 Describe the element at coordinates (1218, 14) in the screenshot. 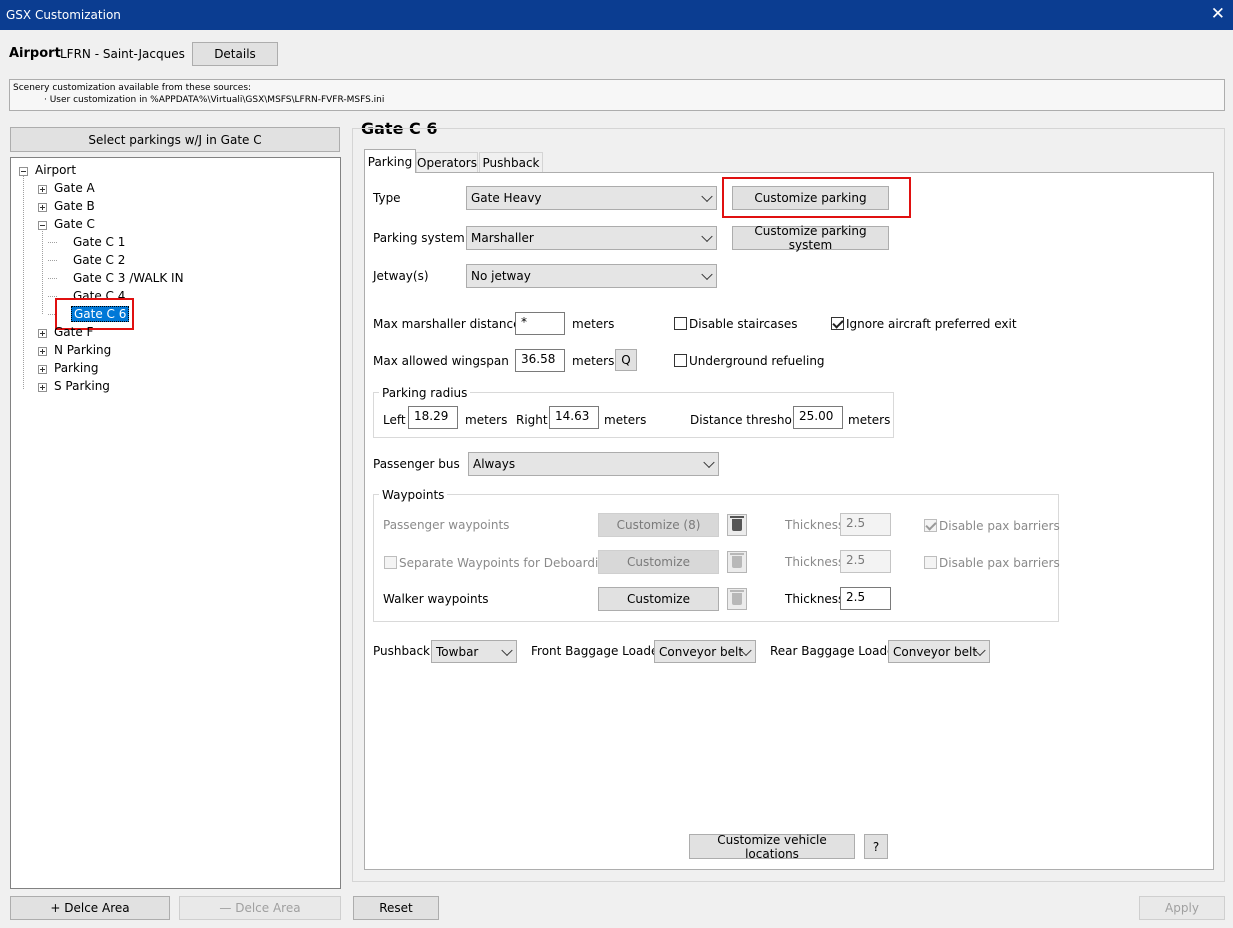

I see `close-icon: ✕` at that location.